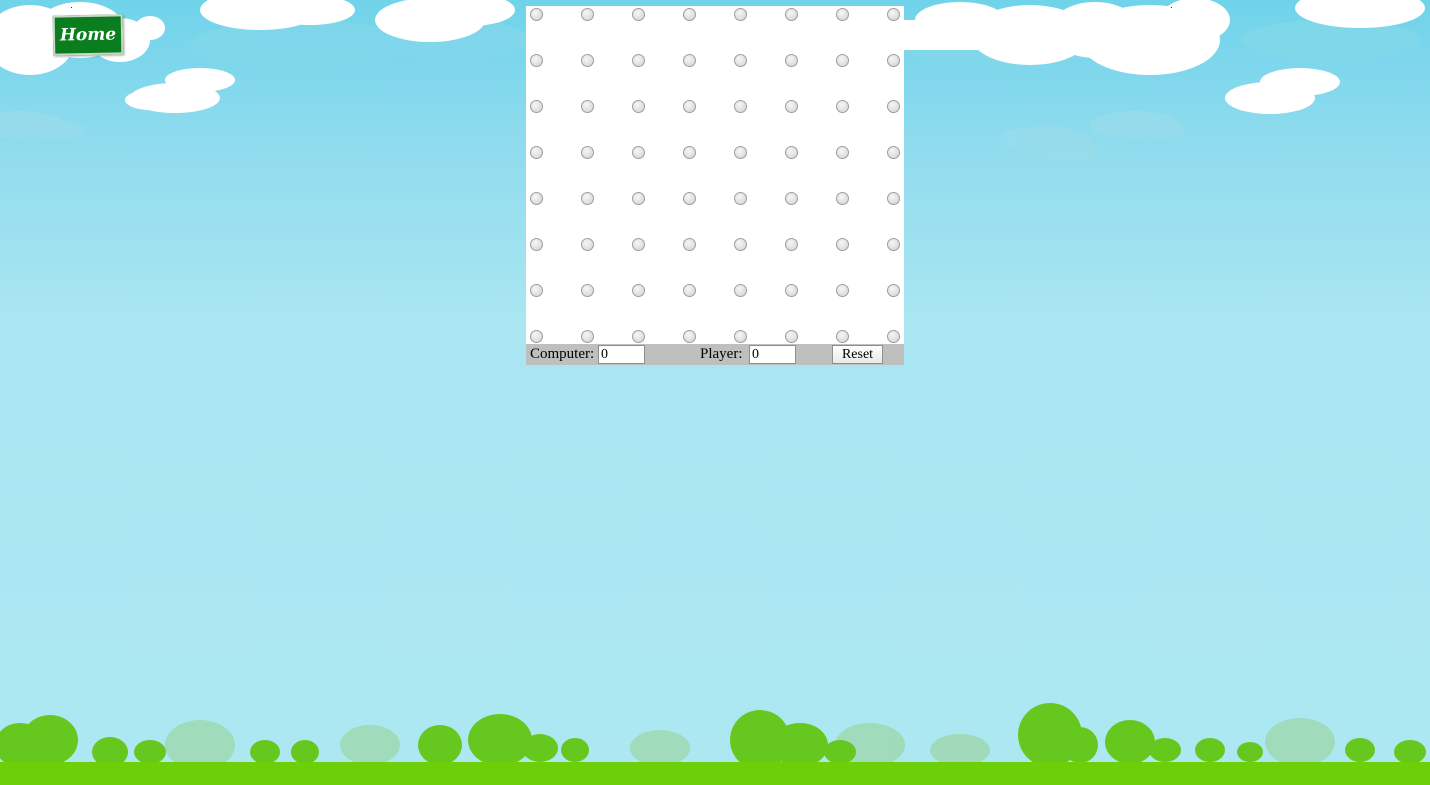  I want to click on home-button: Home, so click(88, 35).